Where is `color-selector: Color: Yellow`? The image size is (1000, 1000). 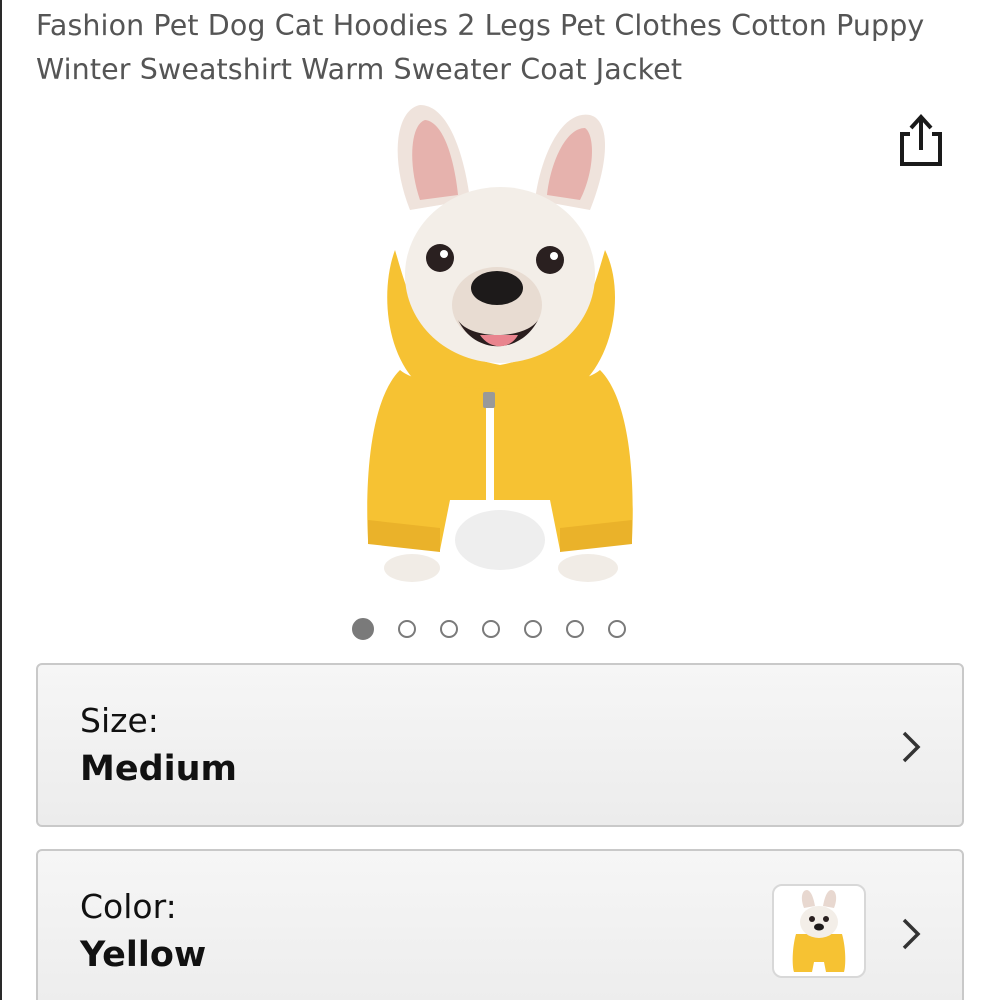
color-selector: Color: Yellow is located at coordinates (500, 924).